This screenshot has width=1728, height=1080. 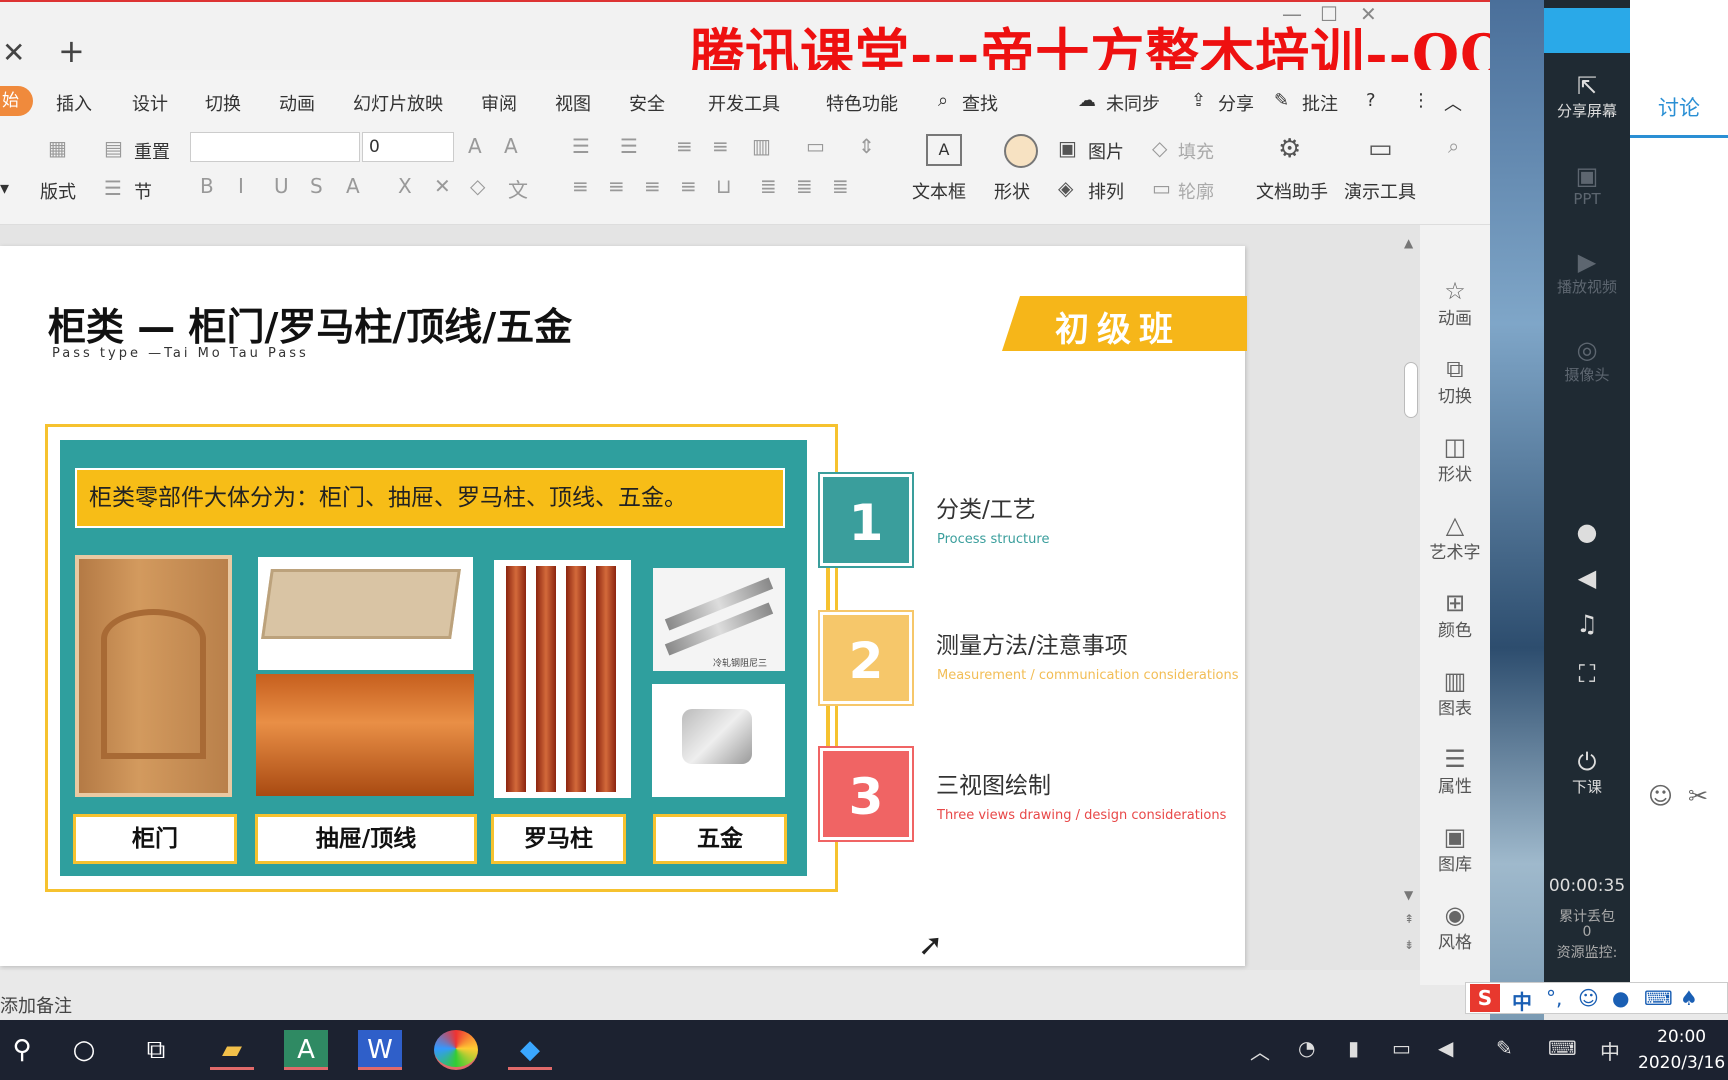 I want to click on side-shape: ◫ 形状, so click(x=1455, y=459).